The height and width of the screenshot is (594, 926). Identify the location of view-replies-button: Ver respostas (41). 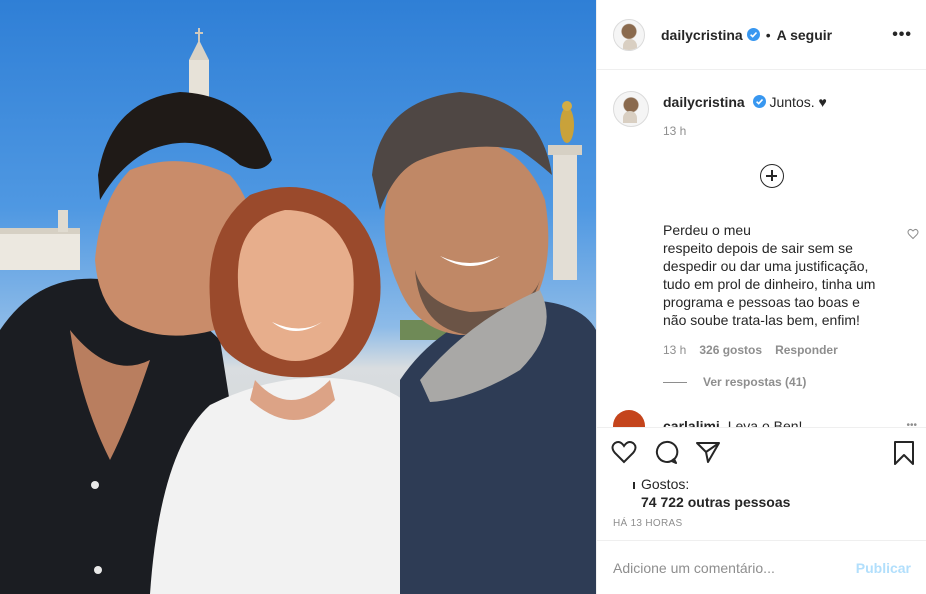
(734, 382).